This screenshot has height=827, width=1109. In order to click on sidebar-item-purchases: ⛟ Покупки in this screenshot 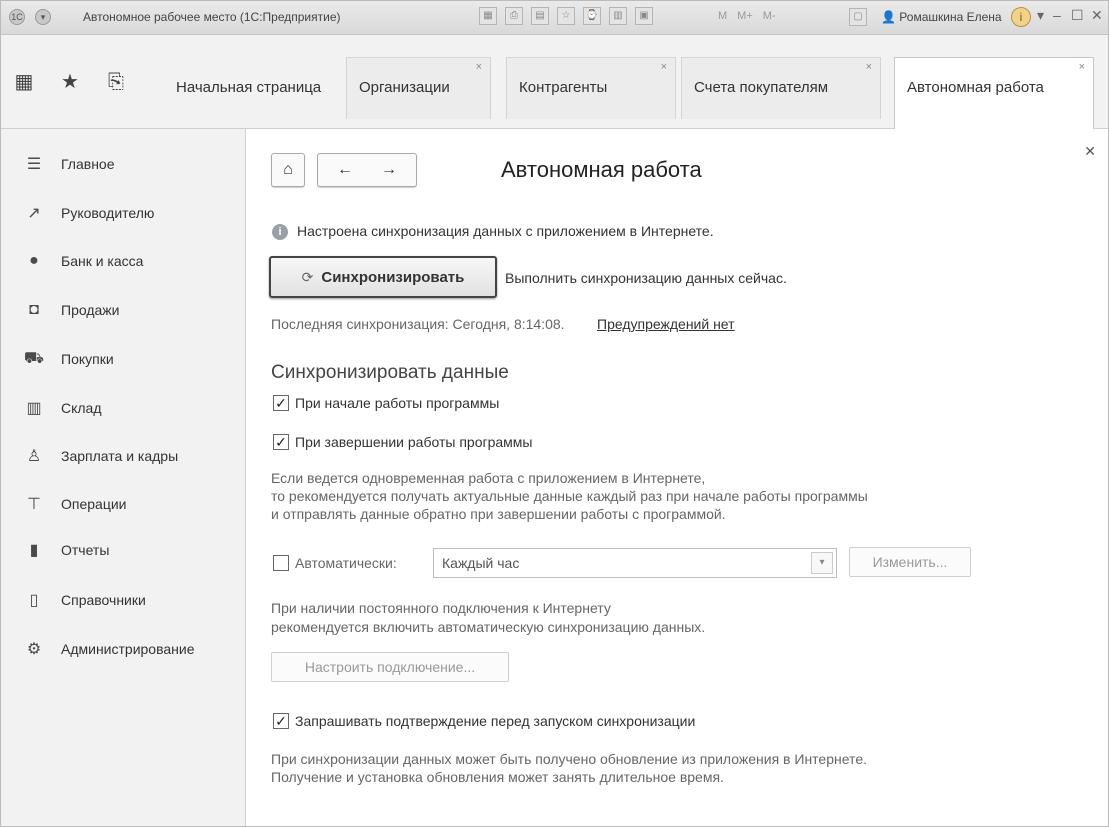, I will do `click(123, 359)`.